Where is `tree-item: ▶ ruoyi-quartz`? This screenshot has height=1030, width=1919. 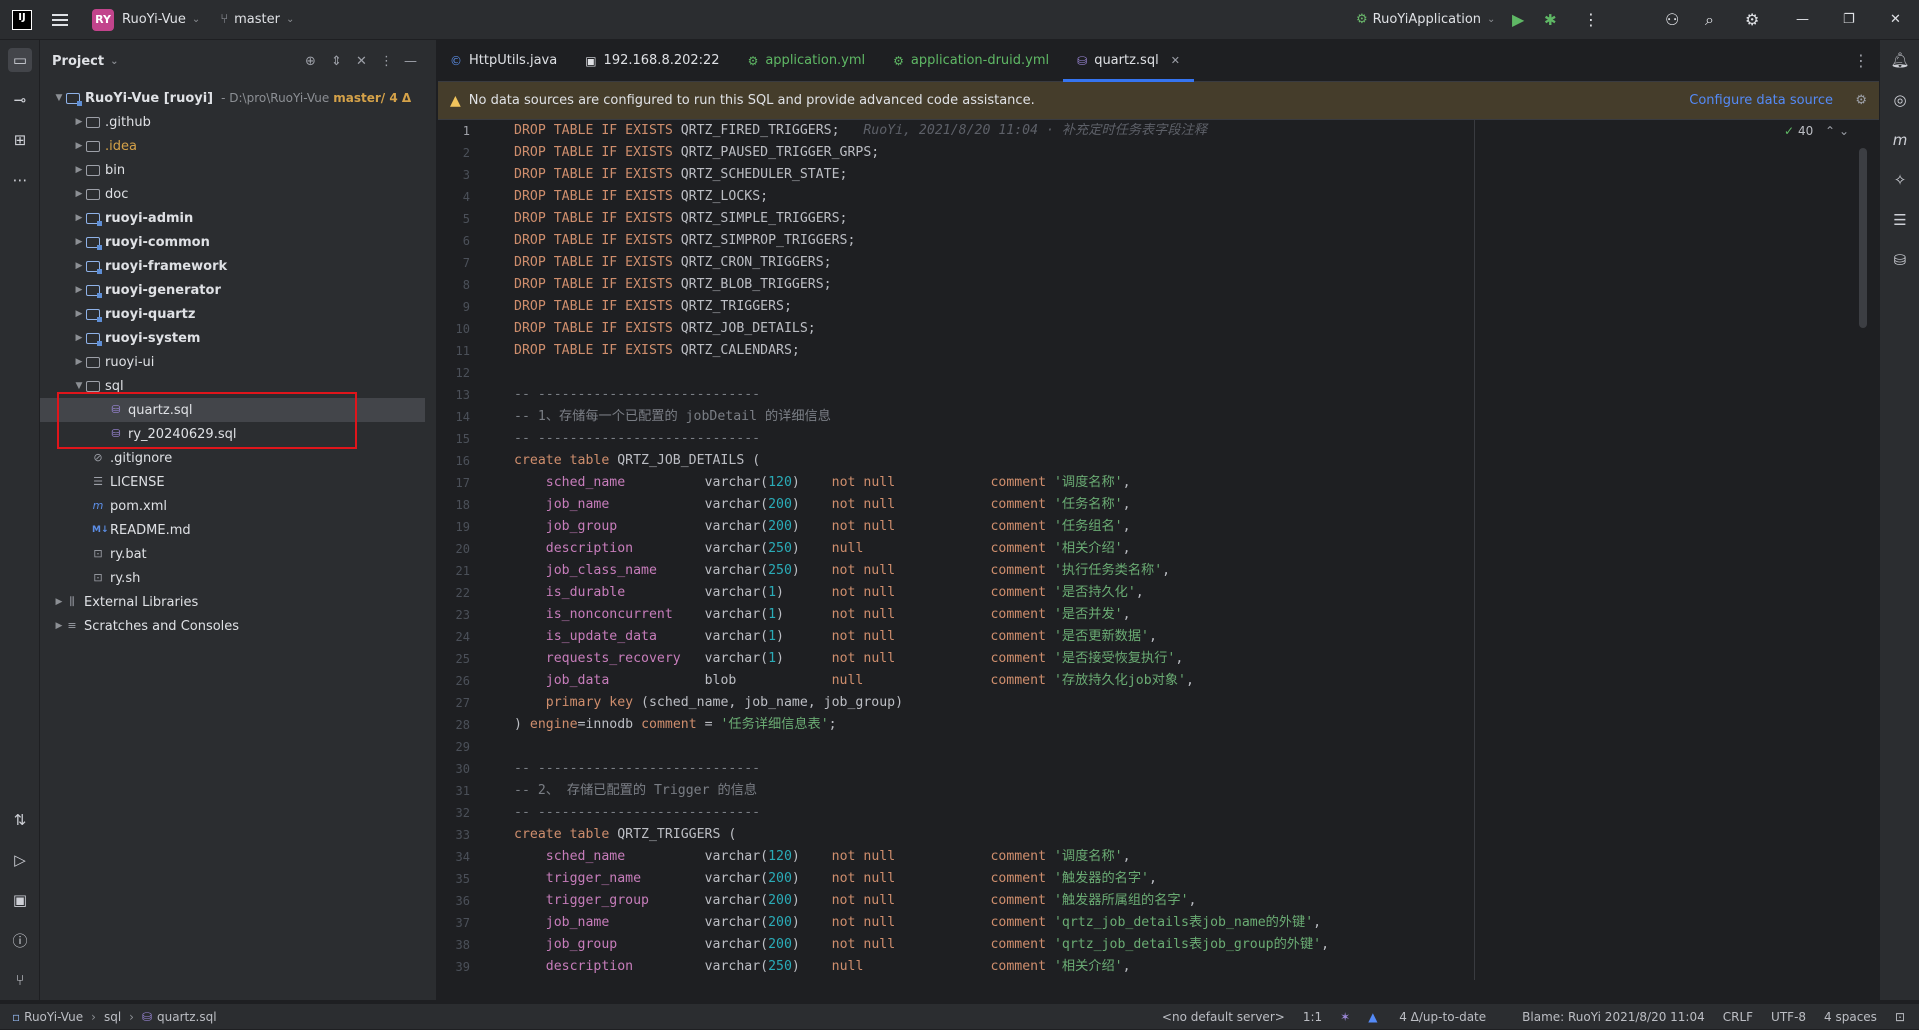 tree-item: ▶ ruoyi-quartz is located at coordinates (238, 314).